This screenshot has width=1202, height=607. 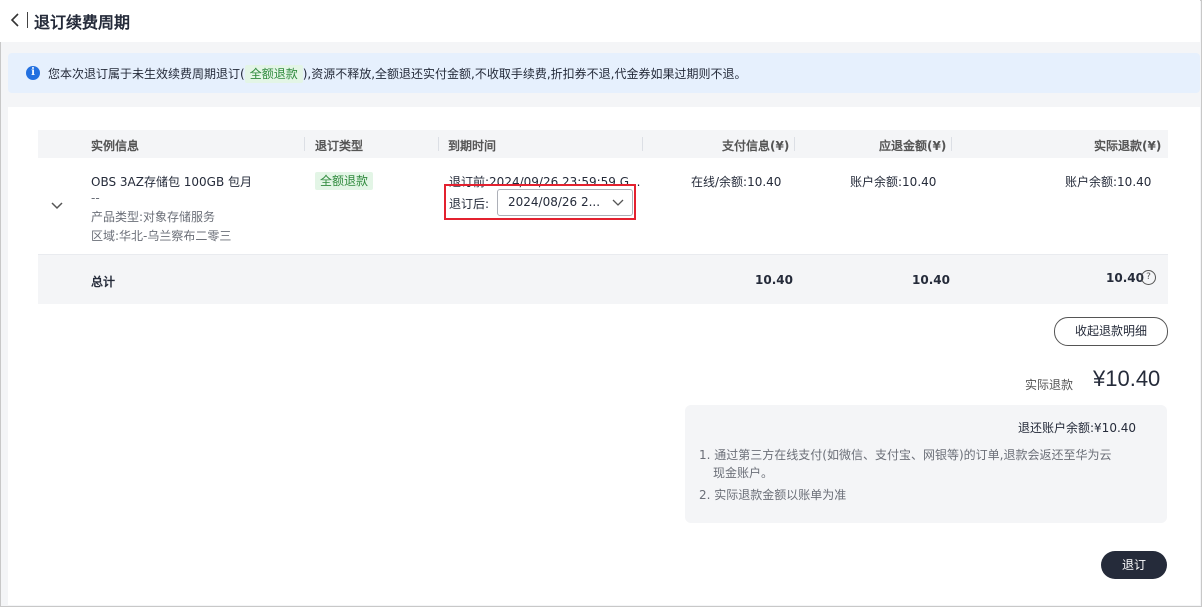 I want to click on should-refund-cell: 账户余额:10.40, so click(x=893, y=182).